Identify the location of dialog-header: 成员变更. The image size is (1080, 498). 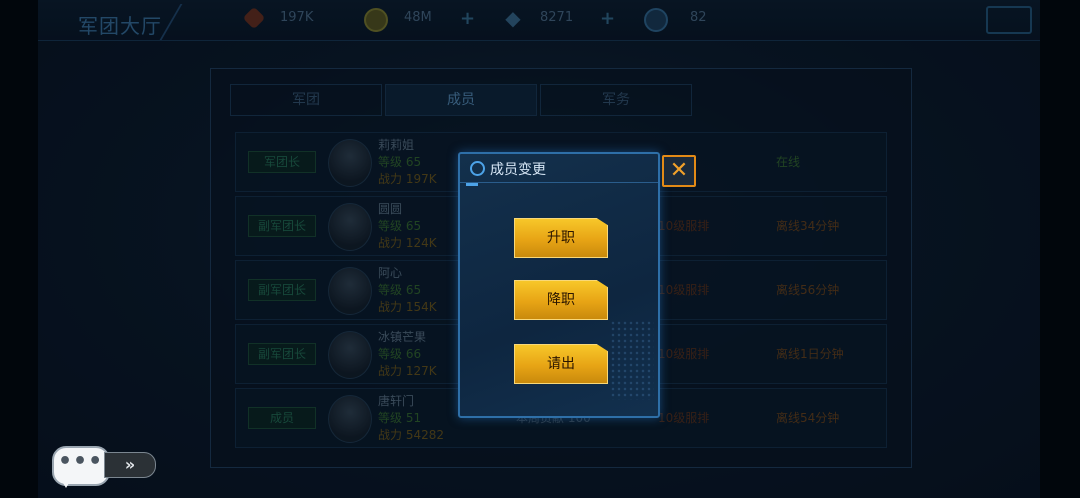
(559, 168).